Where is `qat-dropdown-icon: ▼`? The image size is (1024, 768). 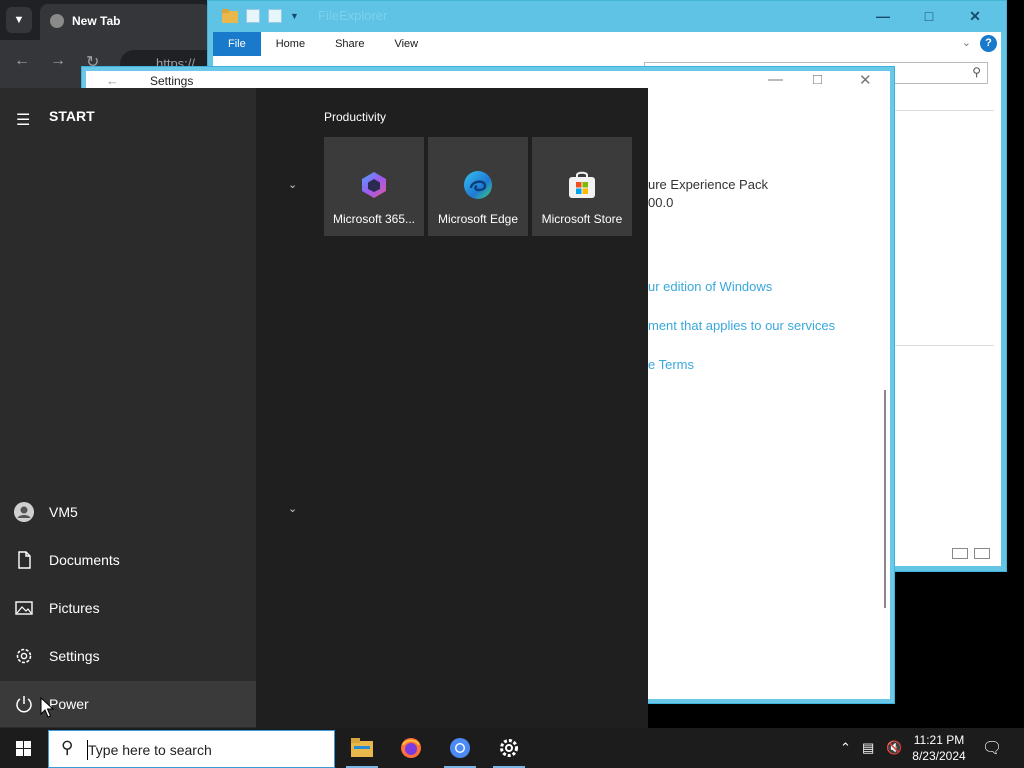
qat-dropdown-icon: ▼ is located at coordinates (297, 16).